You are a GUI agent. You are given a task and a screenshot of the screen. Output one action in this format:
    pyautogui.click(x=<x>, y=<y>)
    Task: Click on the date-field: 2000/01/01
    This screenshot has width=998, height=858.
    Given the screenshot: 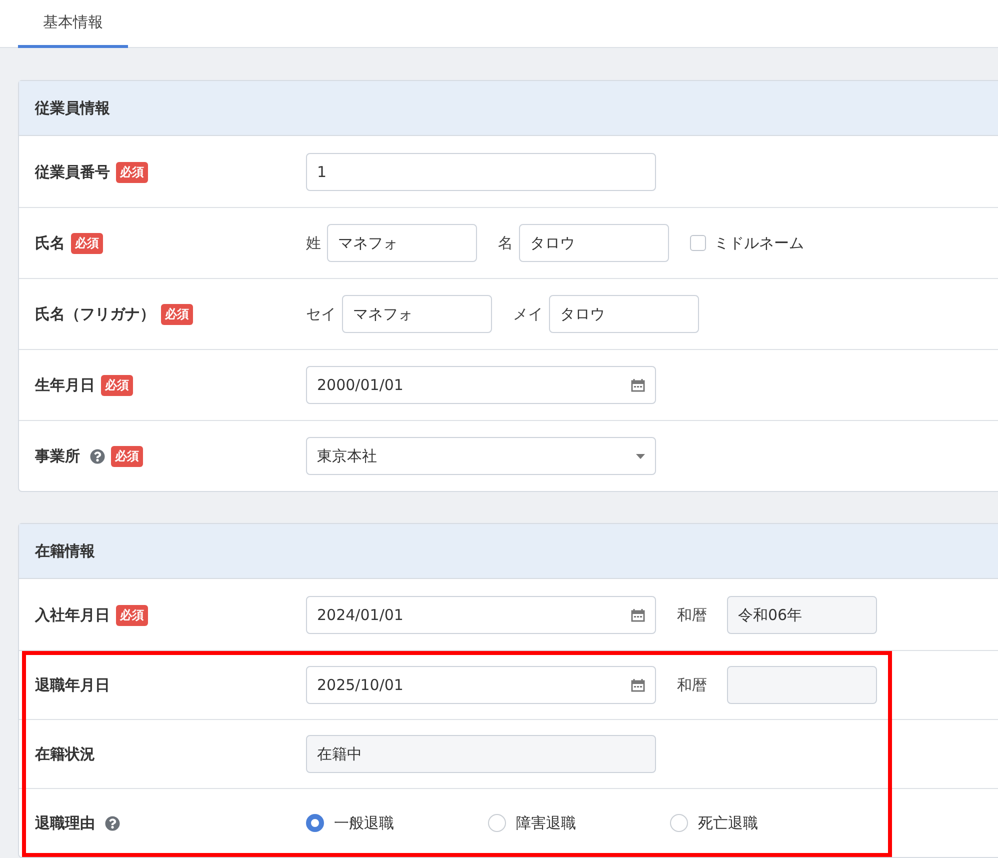 What is the action you would take?
    pyautogui.click(x=481, y=385)
    